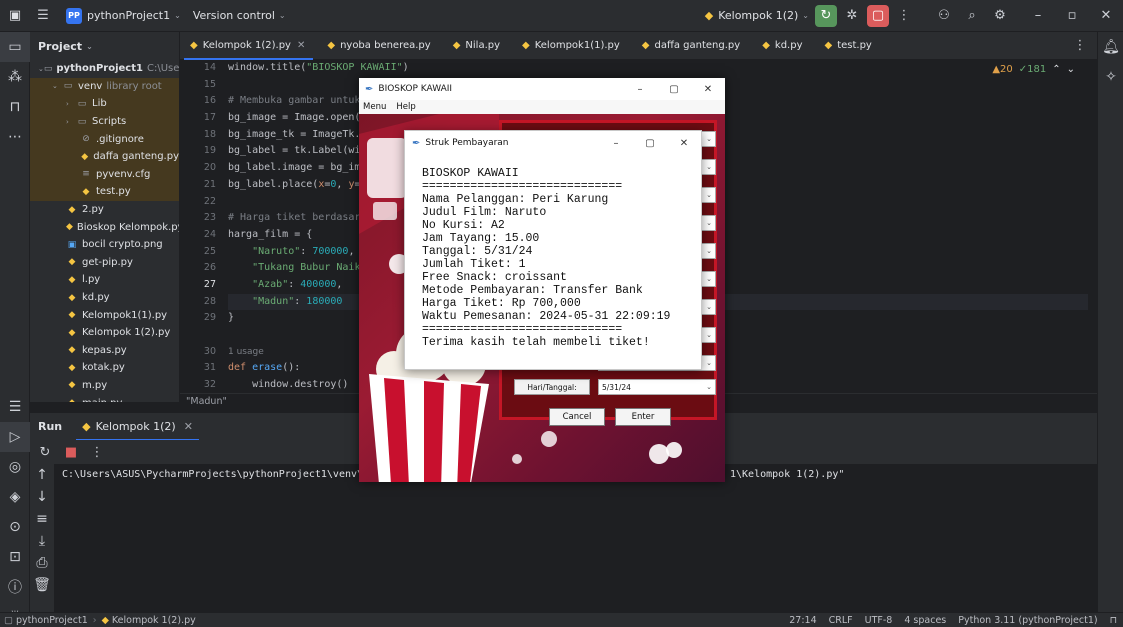 The height and width of the screenshot is (627, 1123). Describe the element at coordinates (405, 107) in the screenshot. I see `menu-help: Help` at that location.